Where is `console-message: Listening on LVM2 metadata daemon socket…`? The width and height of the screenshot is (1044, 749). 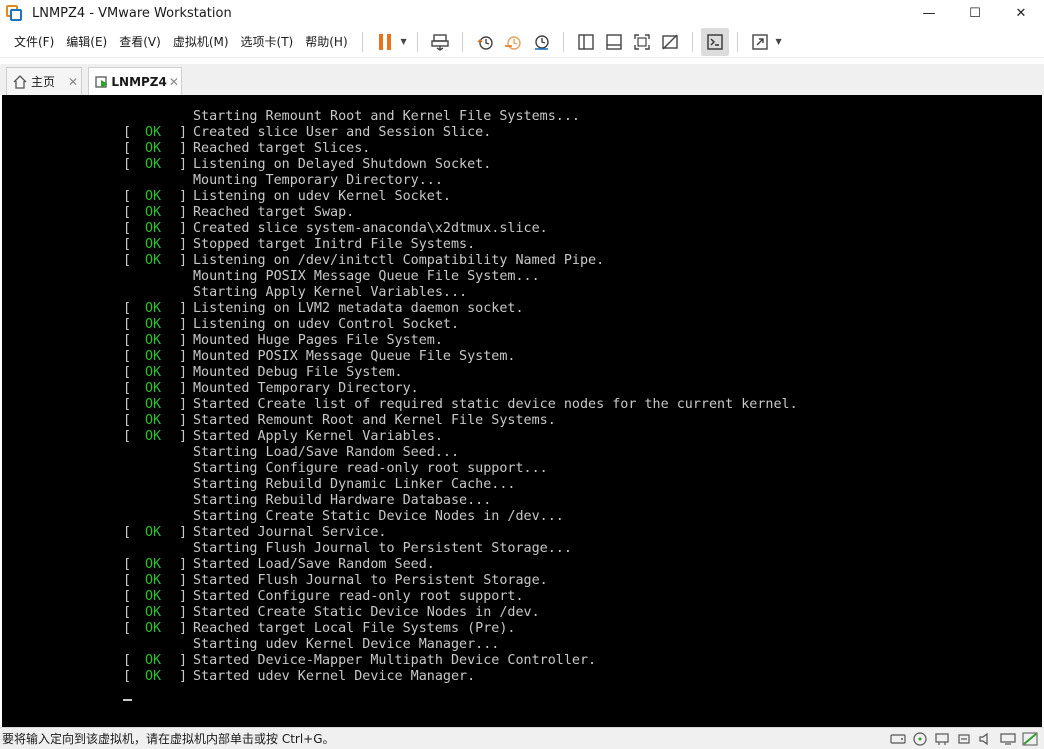
console-message: Listening on LVM2 metadata daemon socket… is located at coordinates (358, 308).